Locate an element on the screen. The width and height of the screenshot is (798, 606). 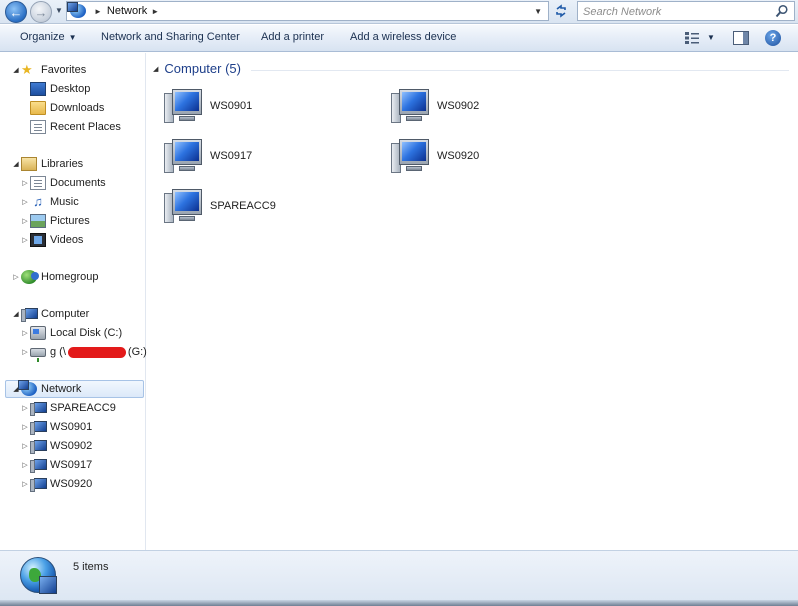
nav-item-downloads: Downloads is located at coordinates (67, 108).